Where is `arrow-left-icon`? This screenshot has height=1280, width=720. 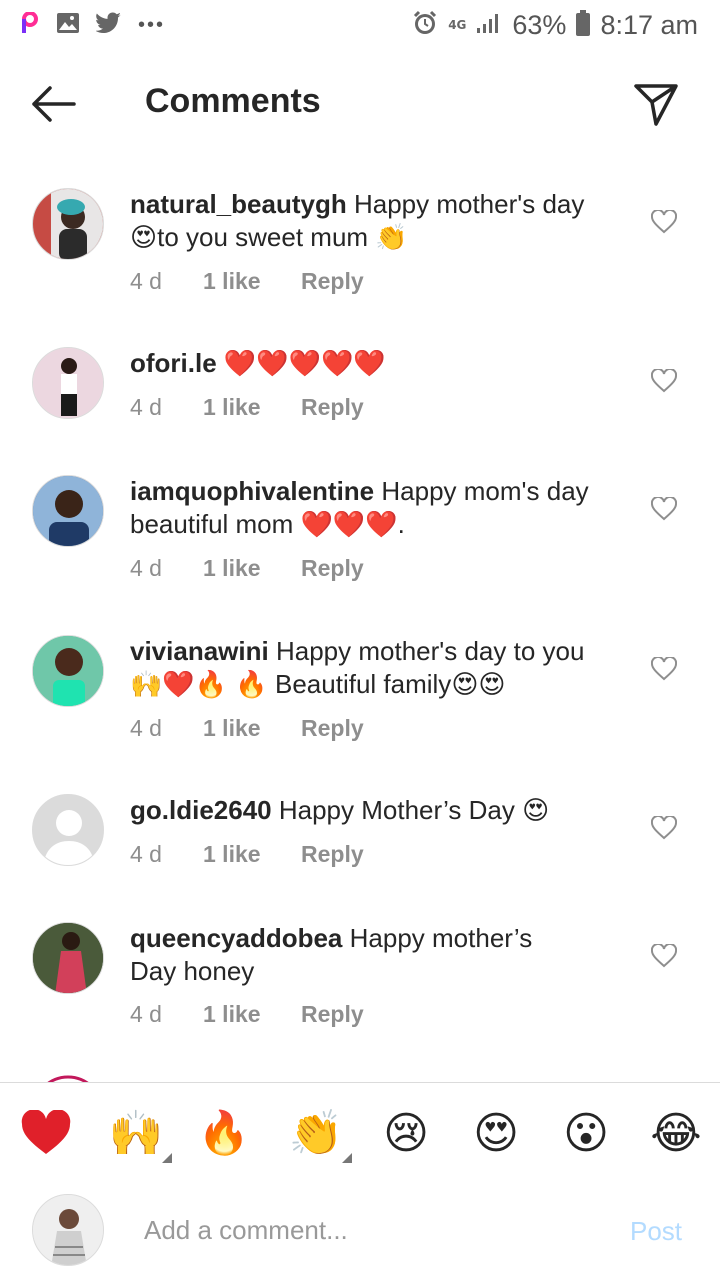
arrow-left-icon is located at coordinates (54, 104).